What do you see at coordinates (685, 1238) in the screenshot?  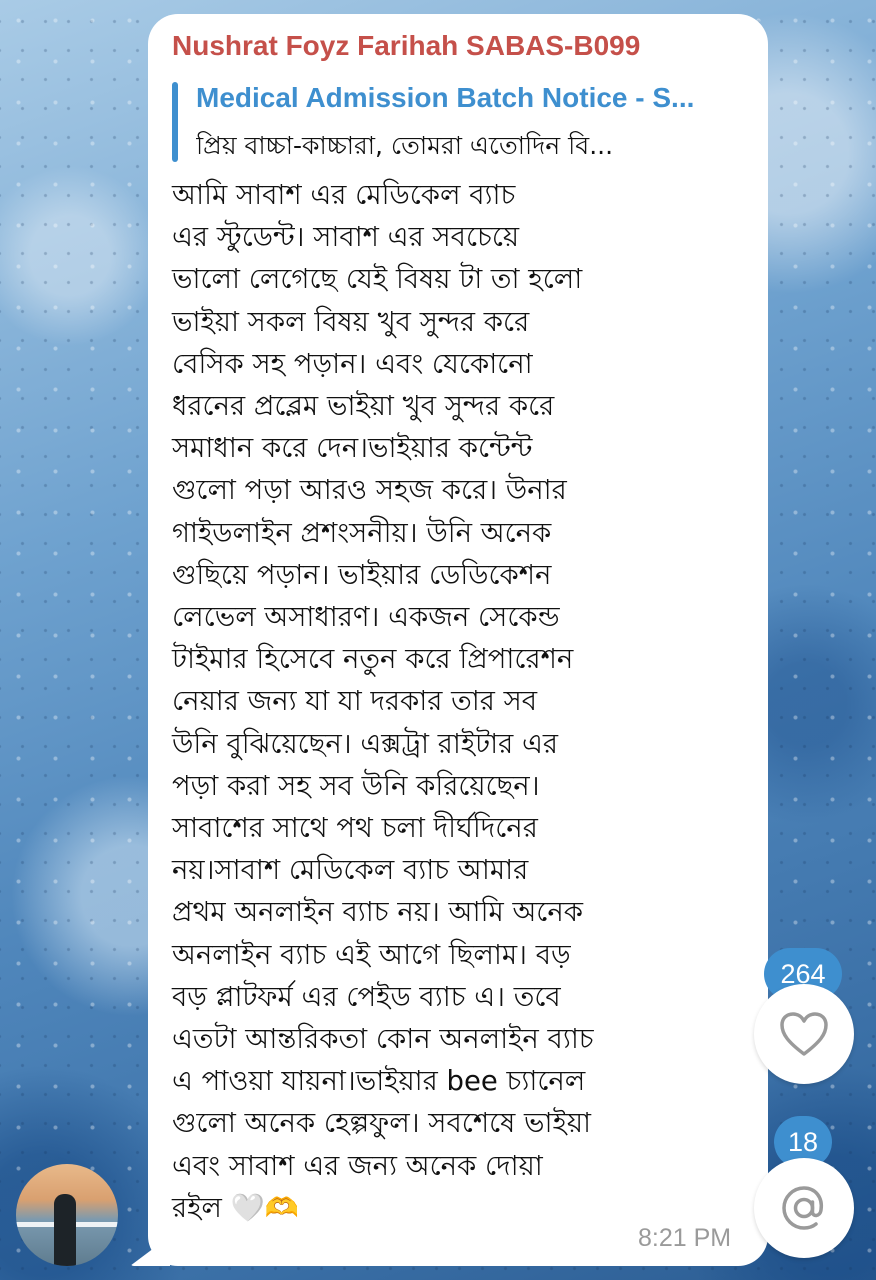 I see `message-time: 8:21 PM` at bounding box center [685, 1238].